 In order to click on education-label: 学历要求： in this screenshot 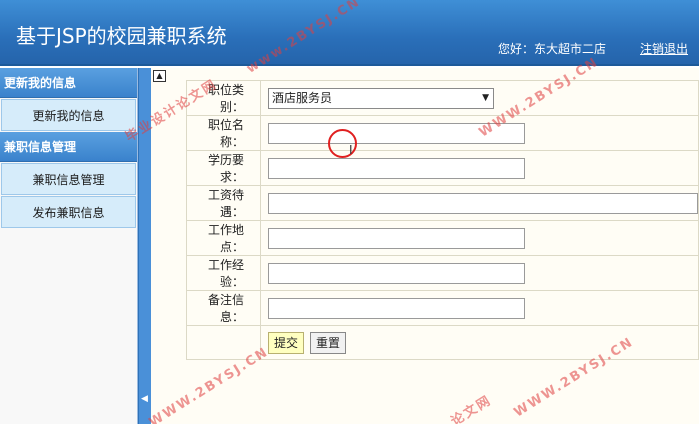, I will do `click(223, 168)`.